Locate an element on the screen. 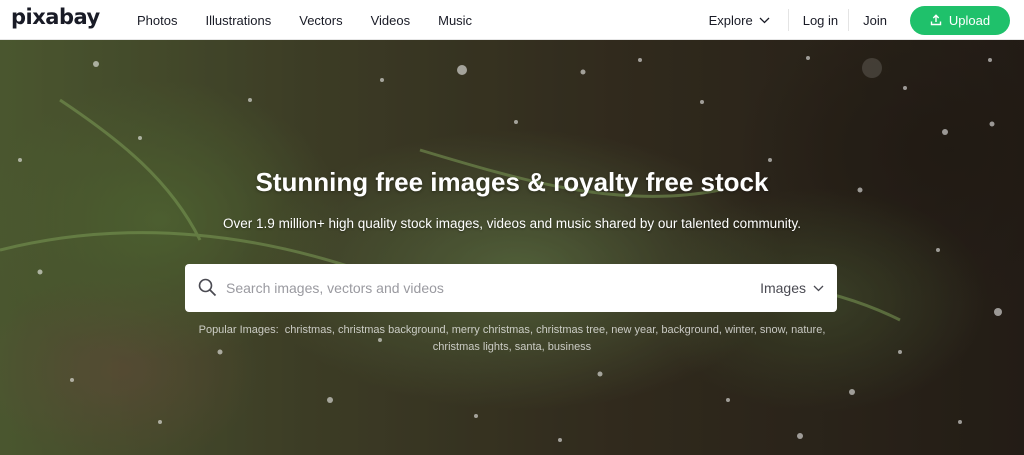 Image resolution: width=1024 pixels, height=455 pixels. popular-term: christmas lights is located at coordinates (471, 347).